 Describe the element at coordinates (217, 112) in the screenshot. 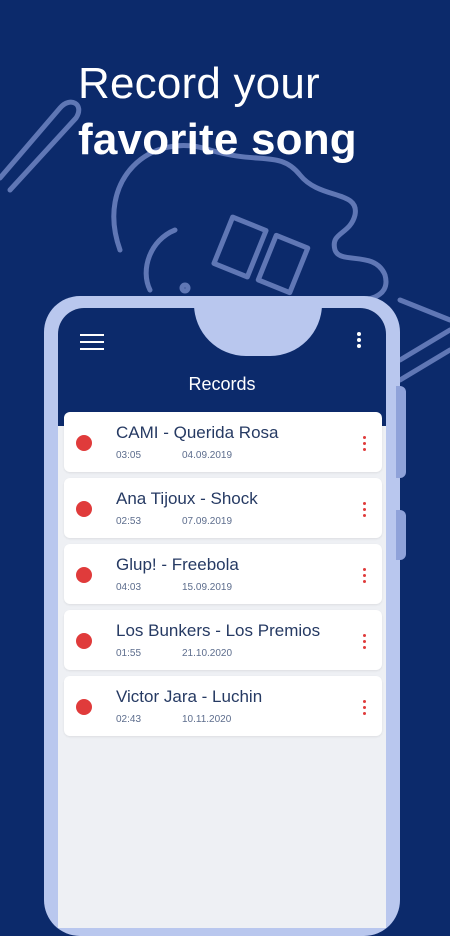

I see `headline: Record your favorite song` at that location.